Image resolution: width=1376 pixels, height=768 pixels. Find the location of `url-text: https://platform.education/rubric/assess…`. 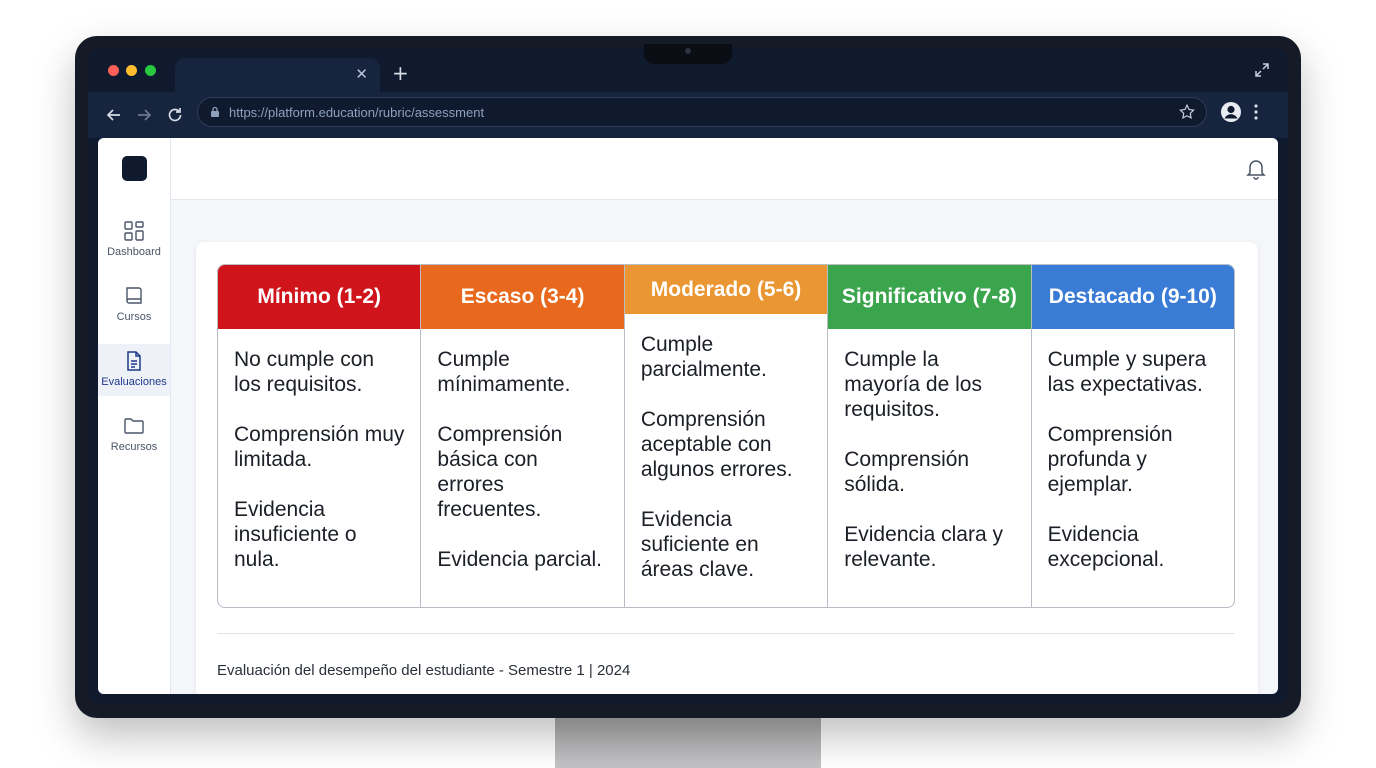

url-text: https://platform.education/rubric/assess… is located at coordinates (357, 112).